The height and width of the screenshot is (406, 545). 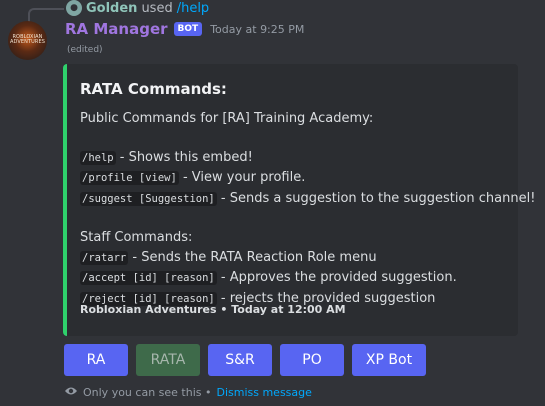 I want to click on notice-text: Only you can see this •, so click(x=147, y=392).